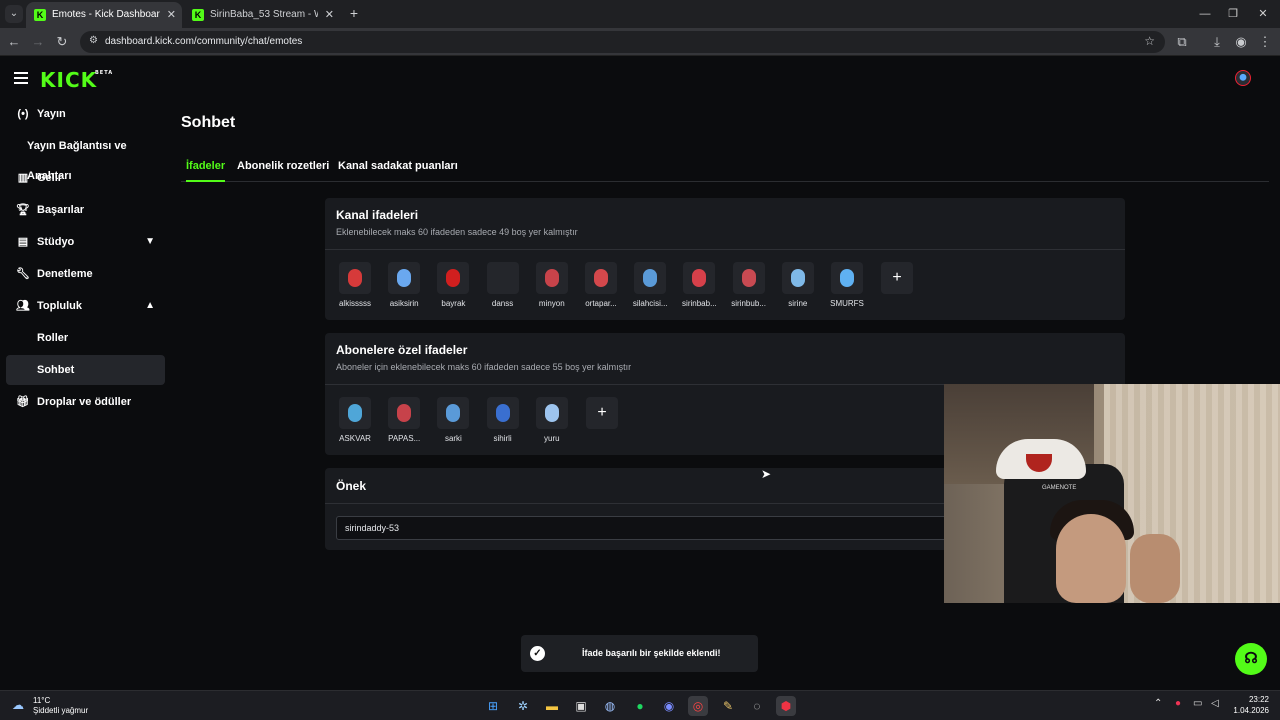  I want to click on kick-logo: KICK BETA, so click(76, 80).